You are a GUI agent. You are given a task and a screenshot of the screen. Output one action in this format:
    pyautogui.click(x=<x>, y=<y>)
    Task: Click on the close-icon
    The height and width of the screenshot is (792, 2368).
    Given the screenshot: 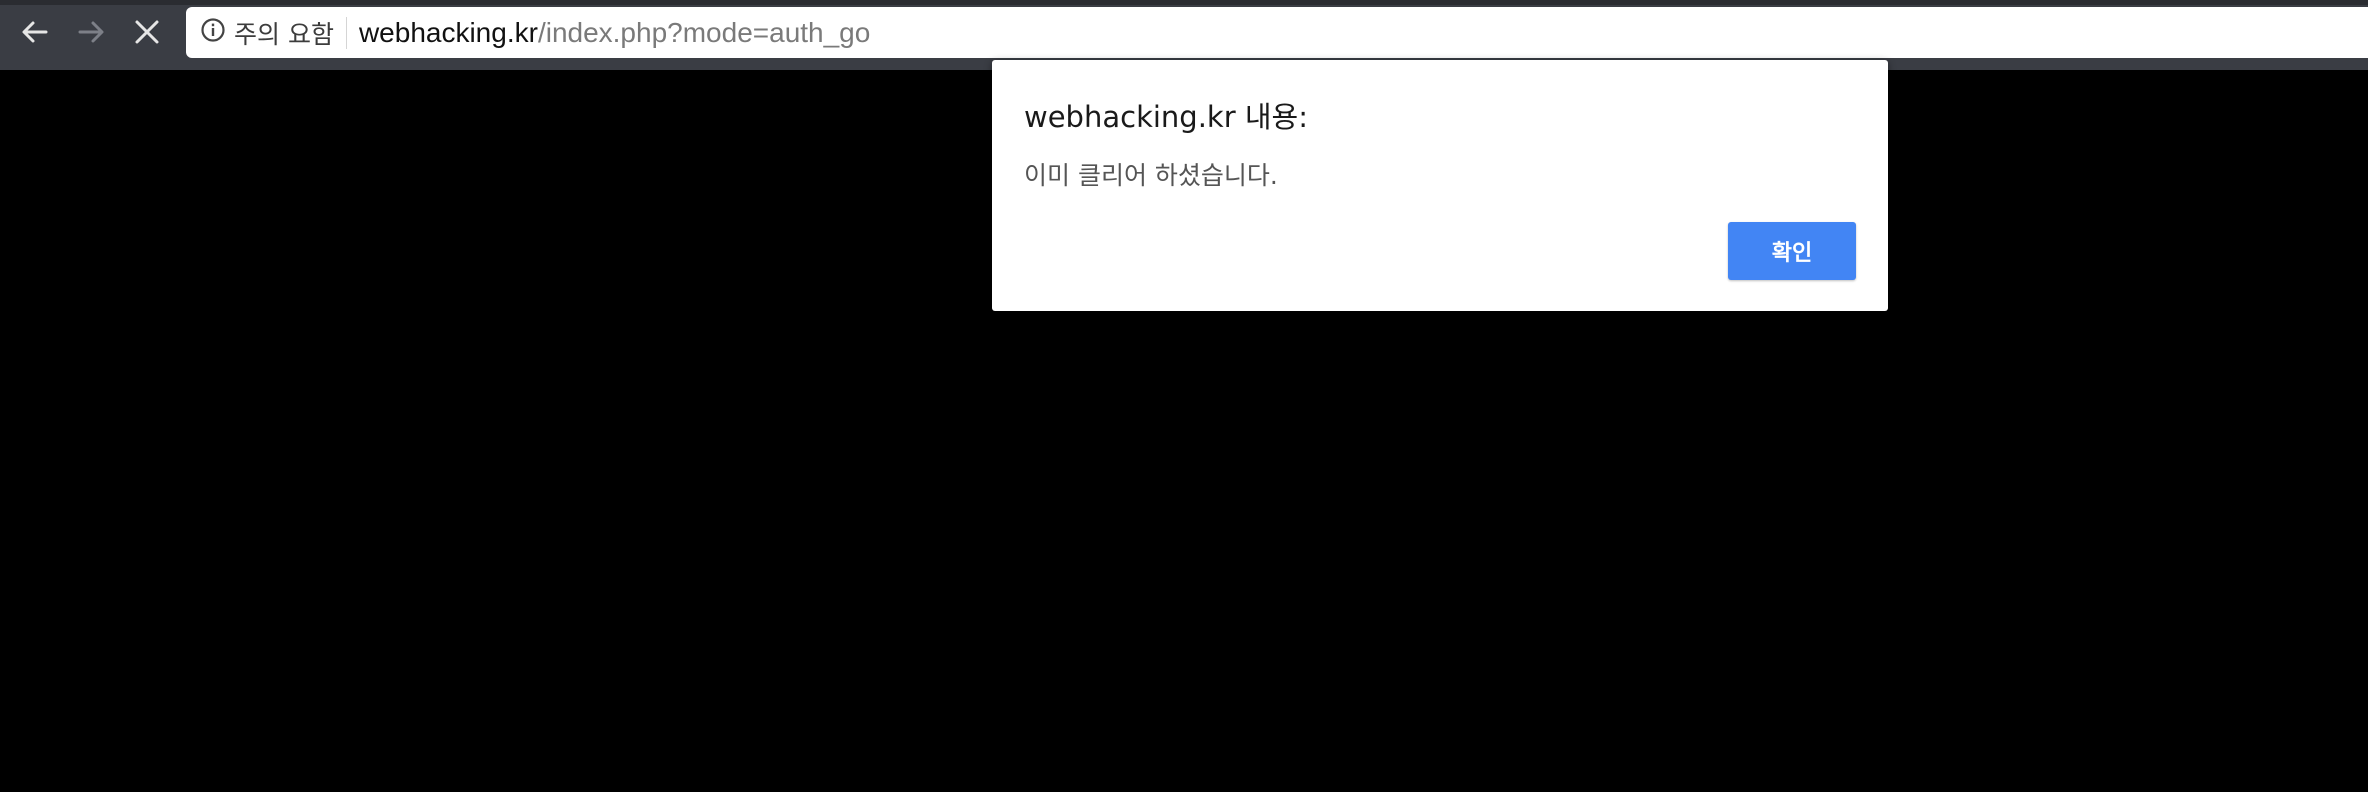 What is the action you would take?
    pyautogui.click(x=147, y=32)
    